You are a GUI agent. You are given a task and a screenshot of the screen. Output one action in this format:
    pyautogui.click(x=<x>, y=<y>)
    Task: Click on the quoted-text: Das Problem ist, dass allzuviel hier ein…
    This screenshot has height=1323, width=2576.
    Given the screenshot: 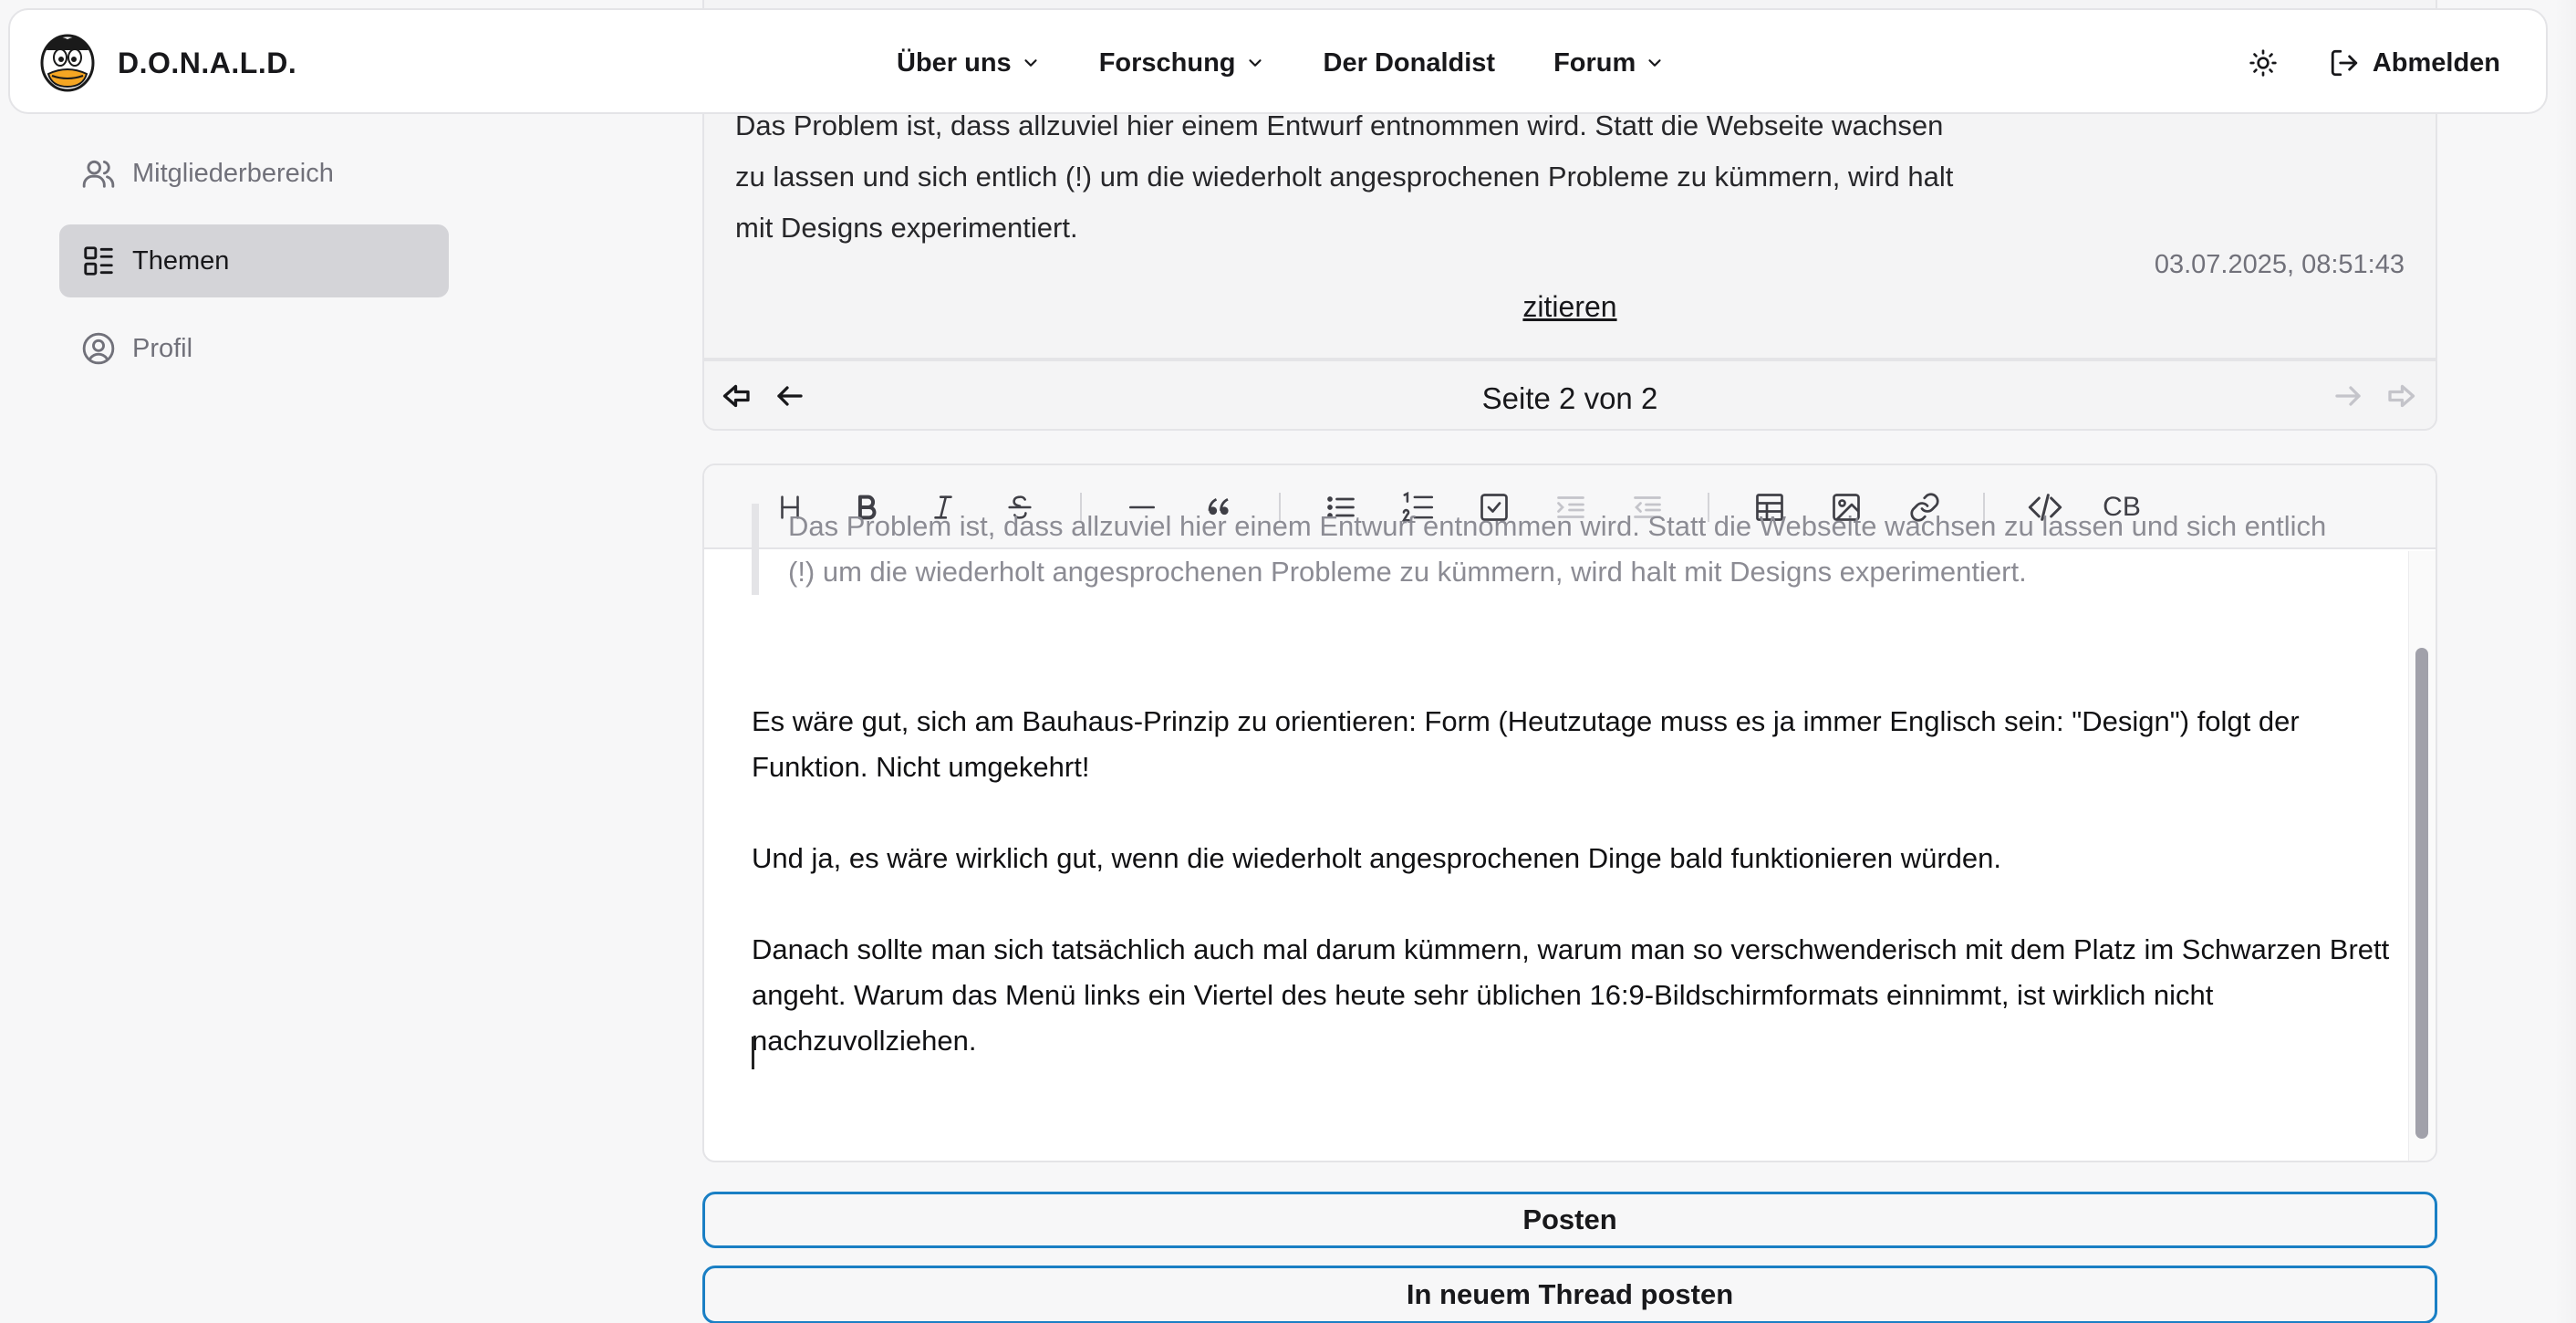 What is the action you would take?
    pyautogui.click(x=1545, y=549)
    